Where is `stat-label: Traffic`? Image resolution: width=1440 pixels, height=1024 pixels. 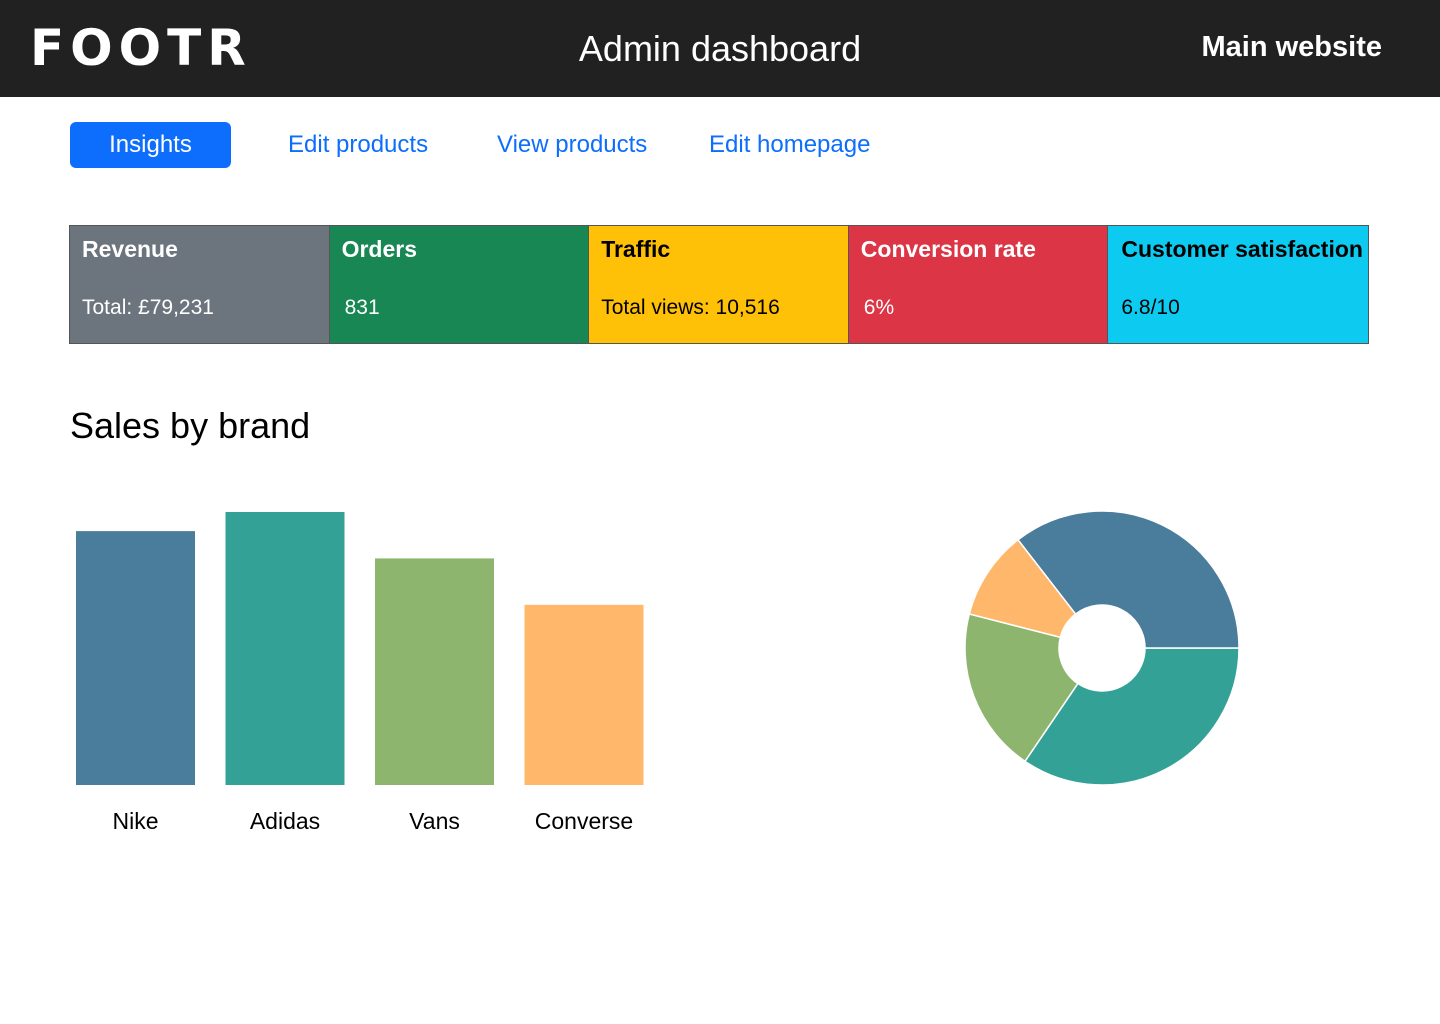
stat-label: Traffic is located at coordinates (636, 249).